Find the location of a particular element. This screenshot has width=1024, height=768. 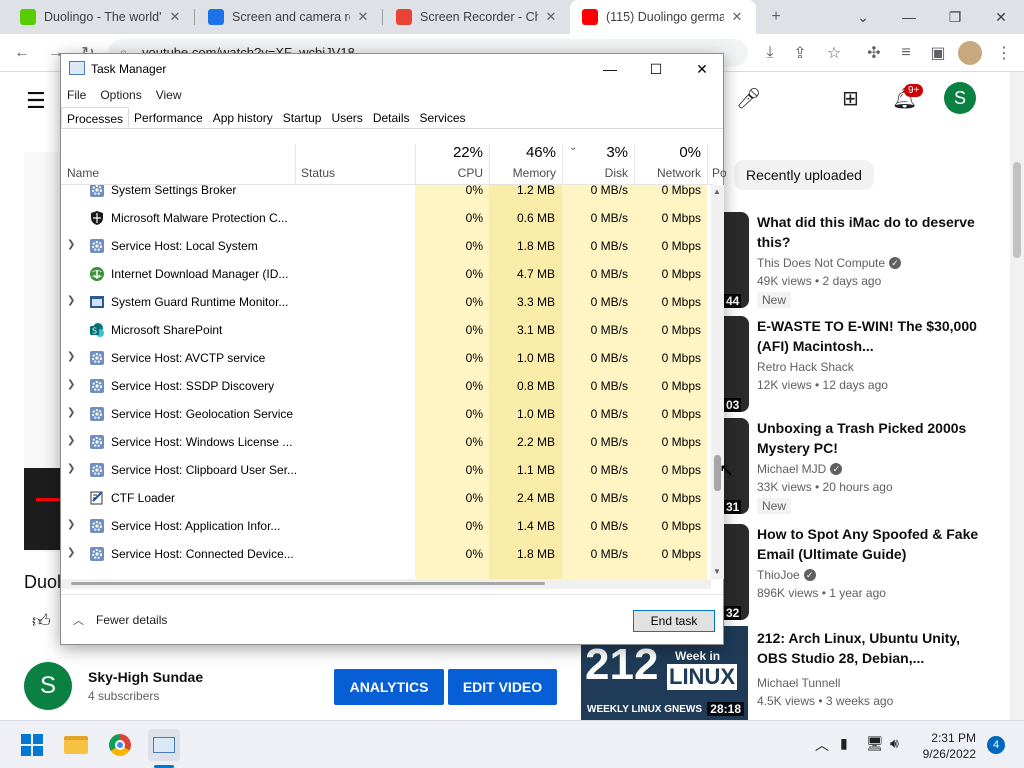

browser-tab-0: Duolingo - The world's ✕ is located at coordinates (101, 17).